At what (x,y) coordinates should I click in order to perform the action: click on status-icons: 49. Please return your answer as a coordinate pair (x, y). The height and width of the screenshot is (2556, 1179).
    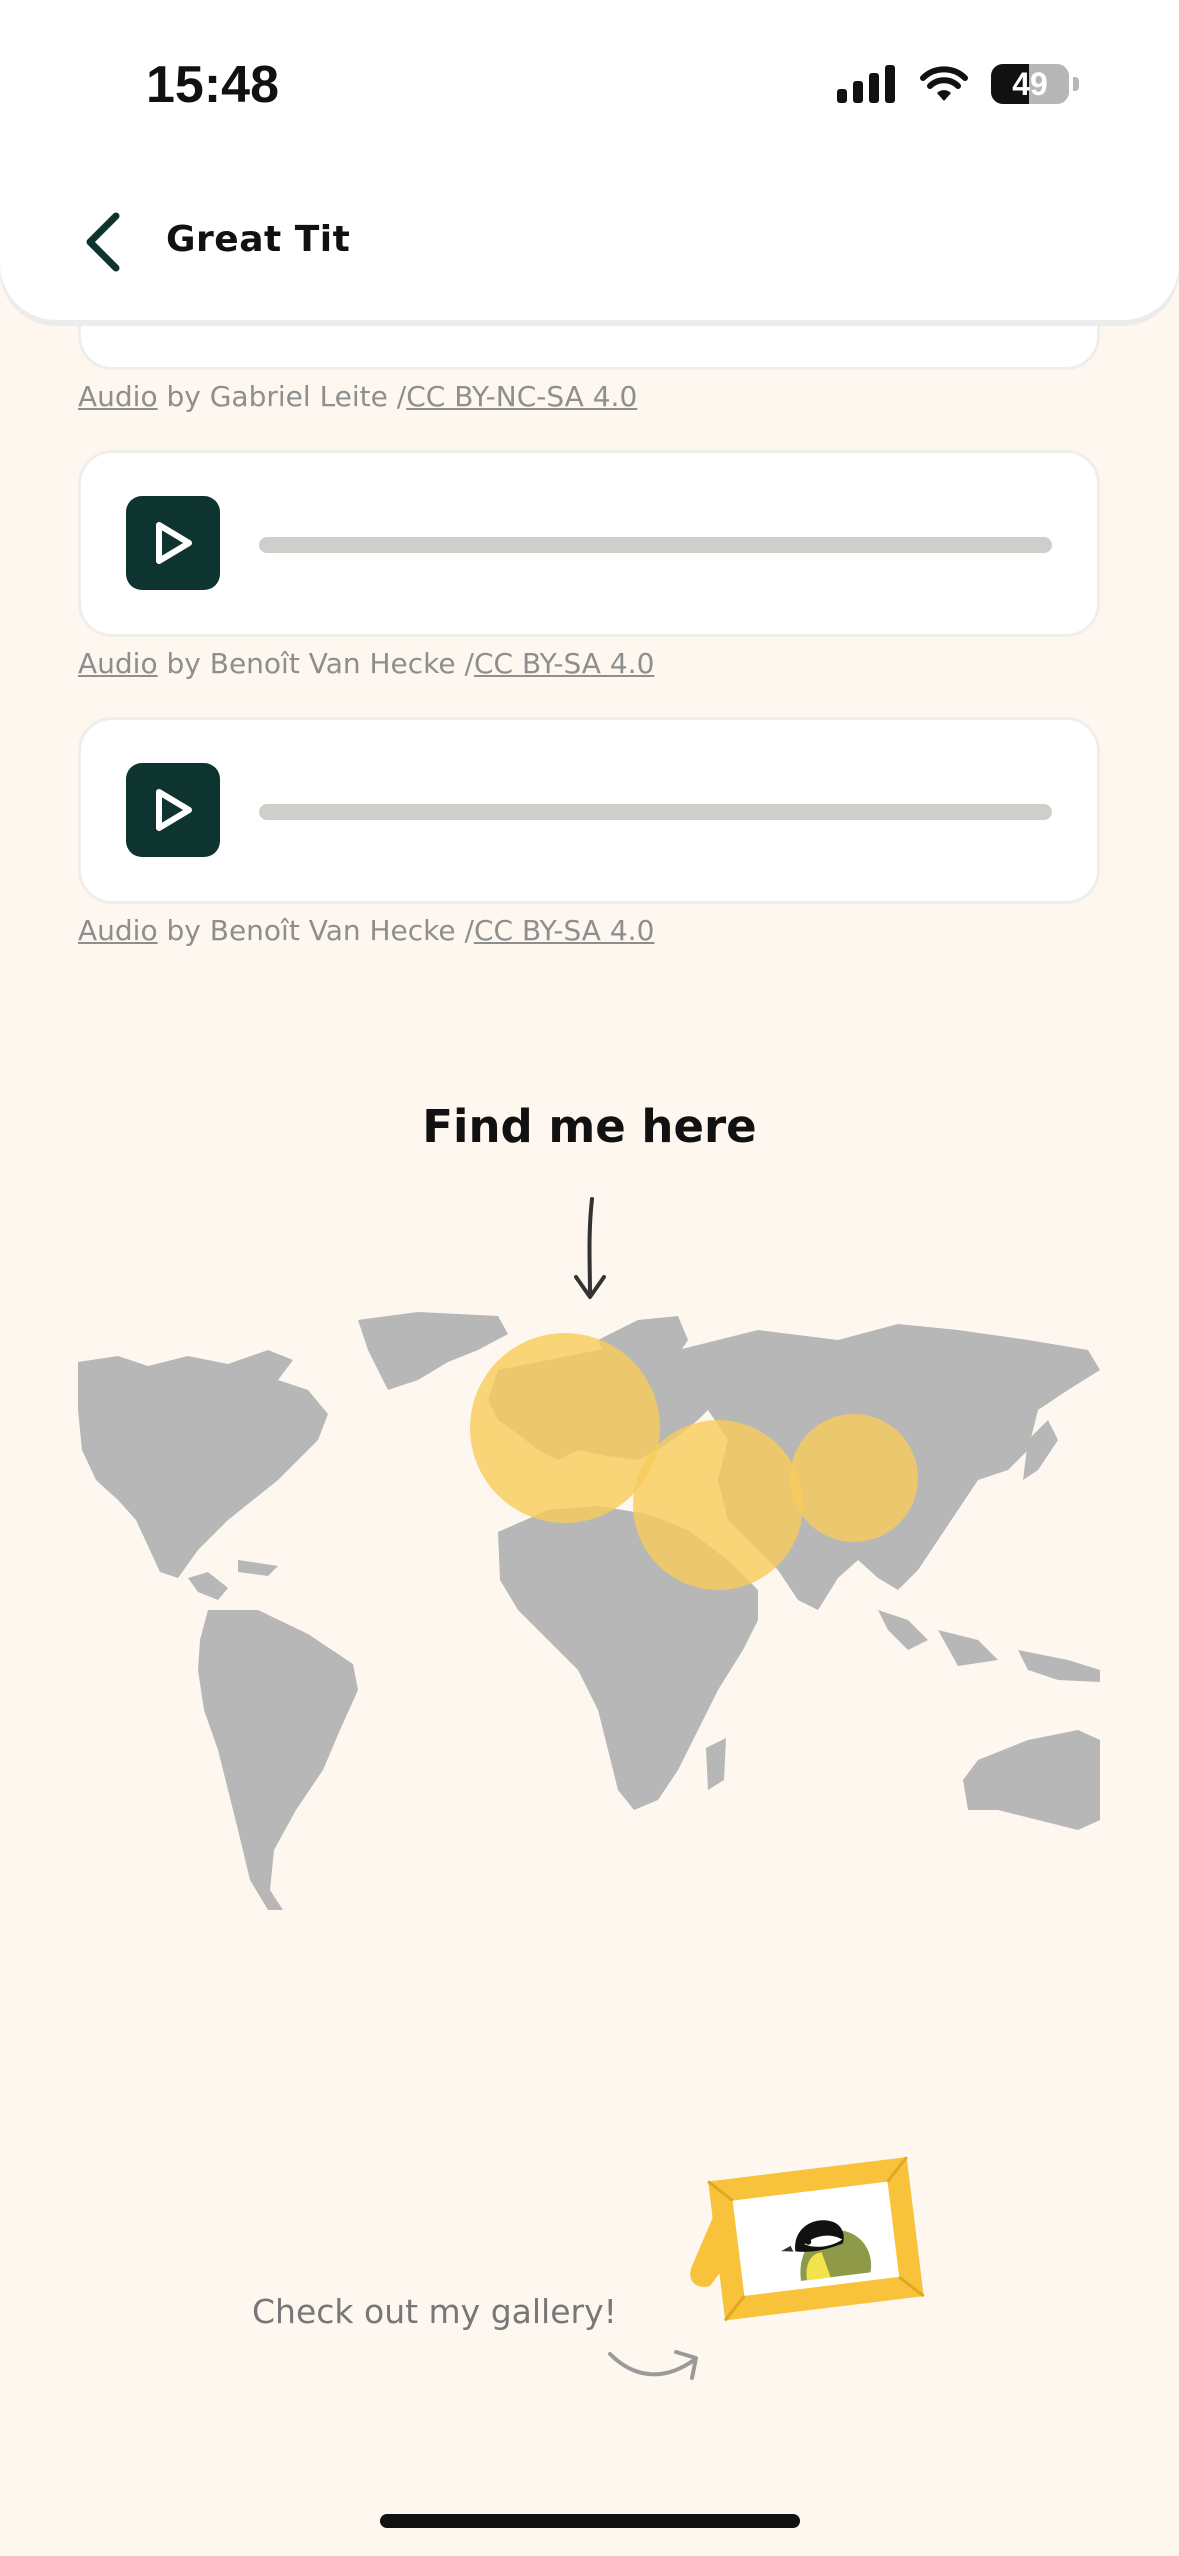
    Looking at the image, I should click on (958, 84).